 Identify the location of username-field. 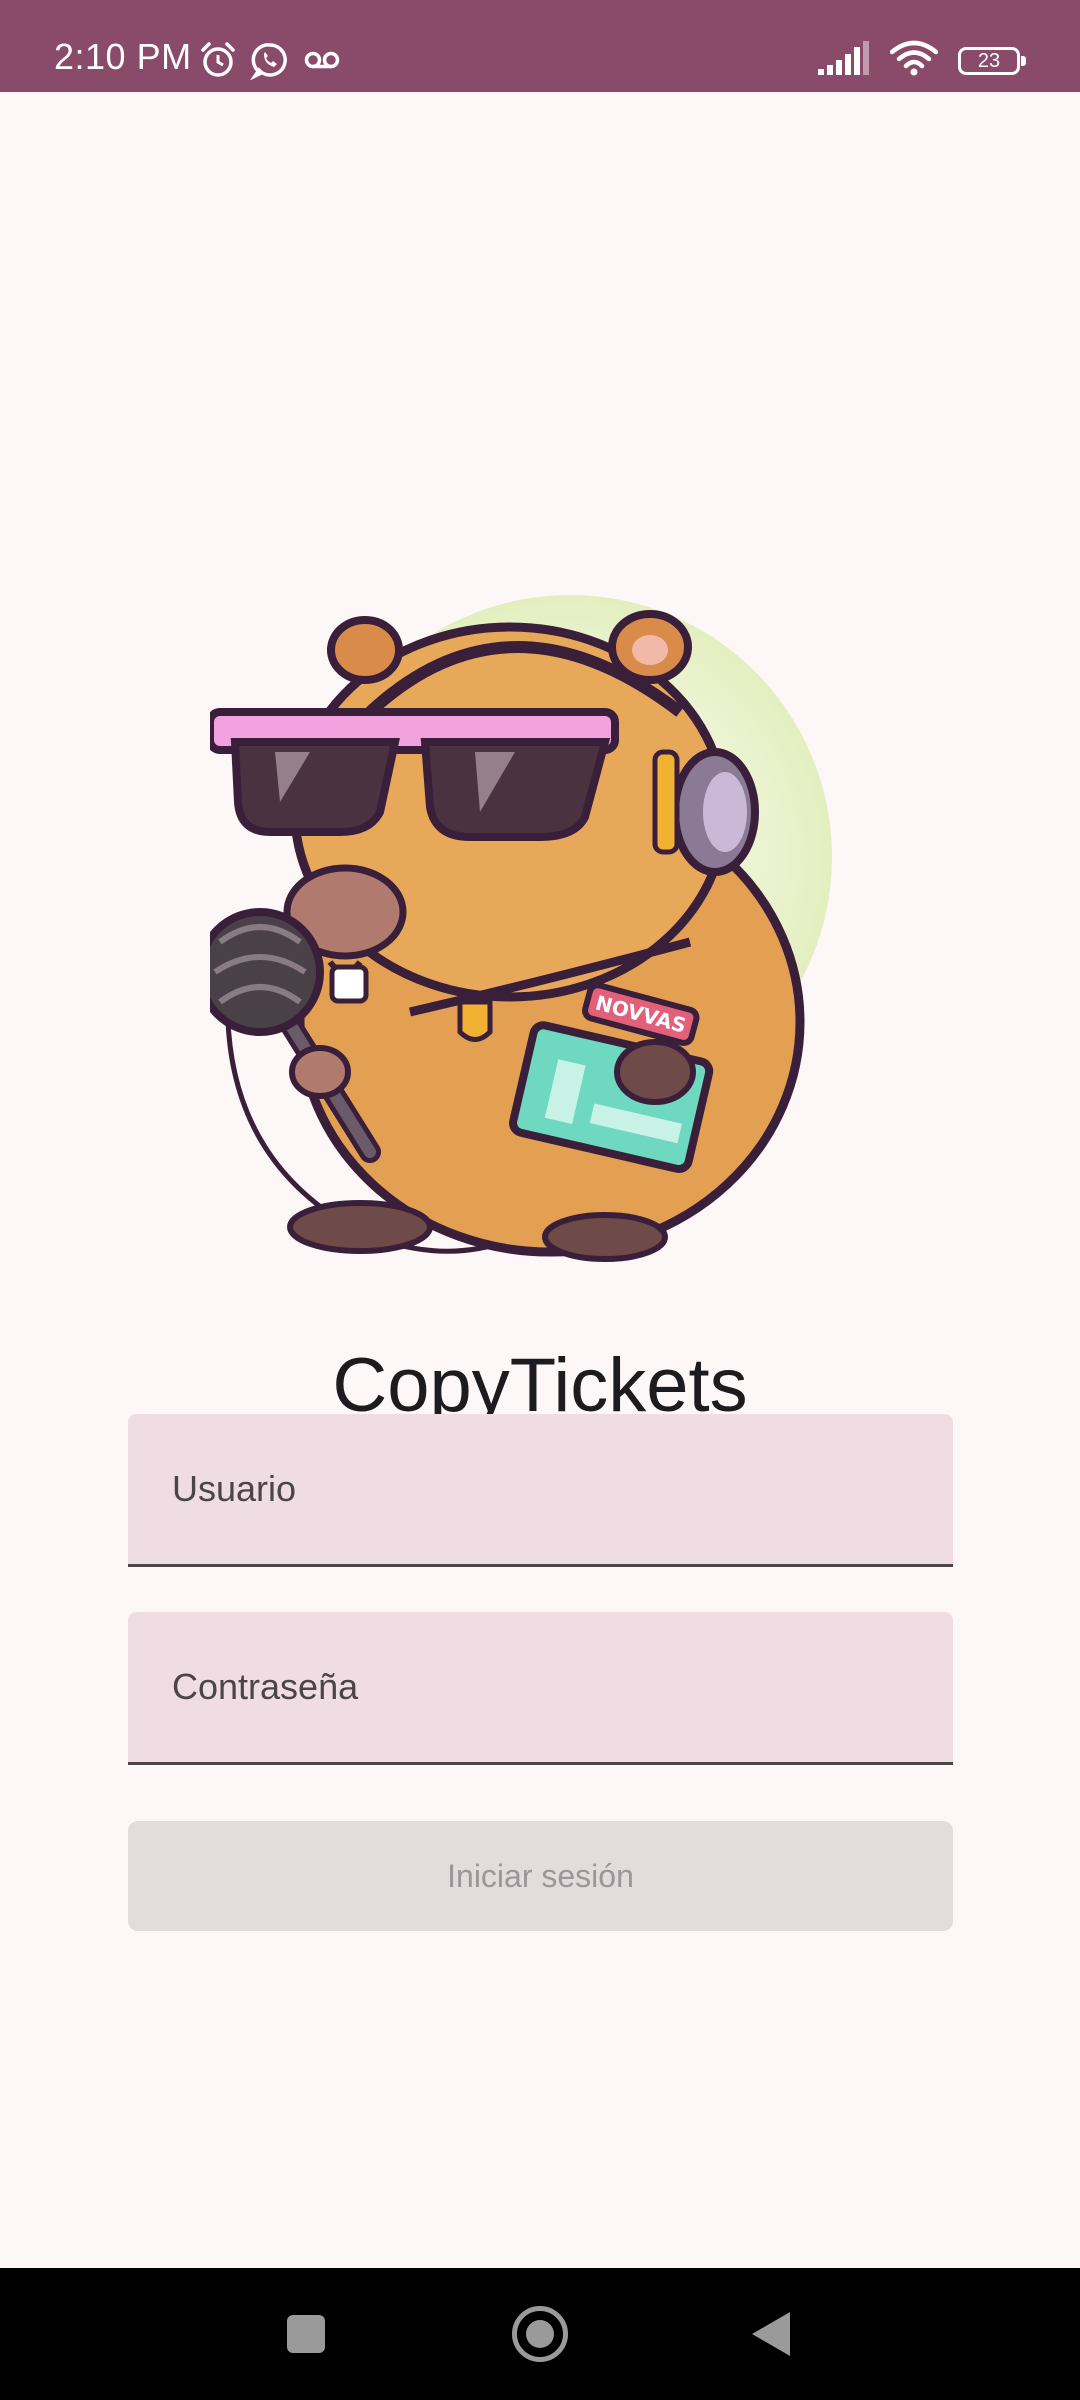
(540, 1490).